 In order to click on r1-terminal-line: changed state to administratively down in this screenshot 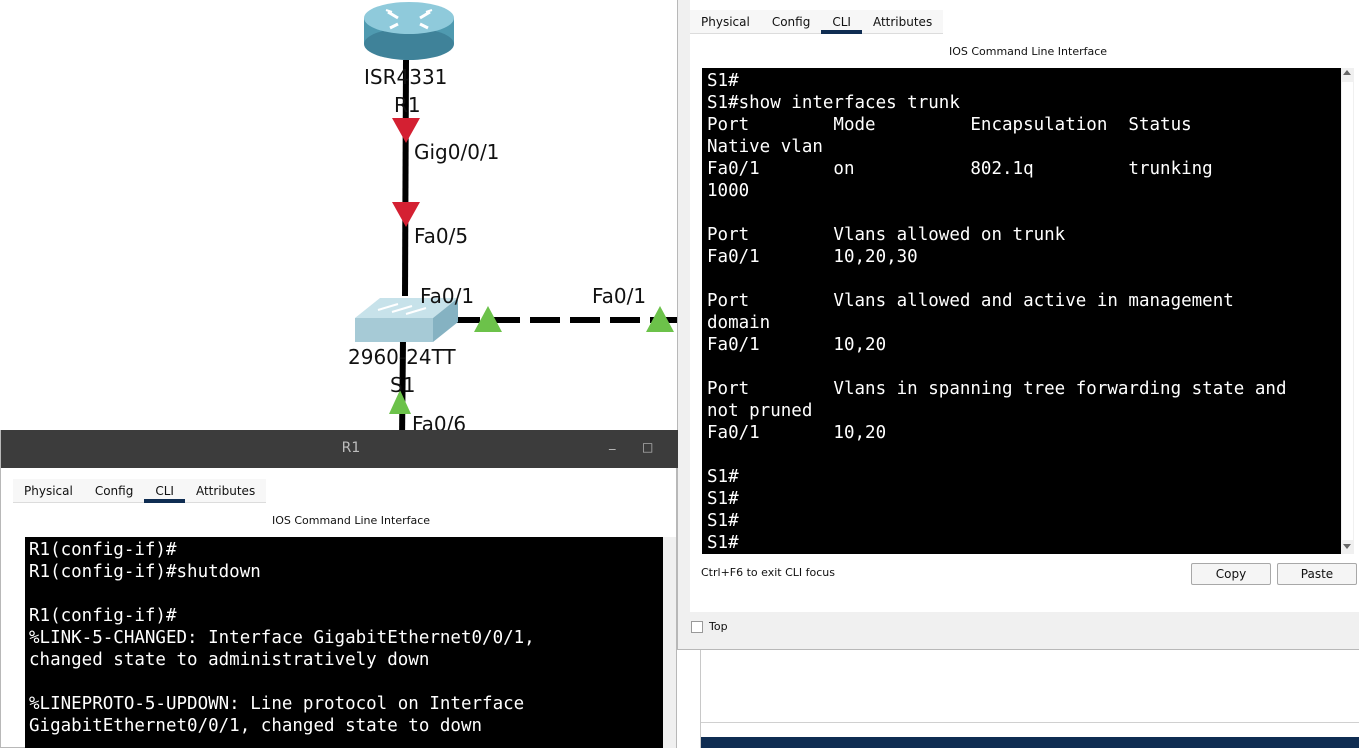, I will do `click(229, 660)`.